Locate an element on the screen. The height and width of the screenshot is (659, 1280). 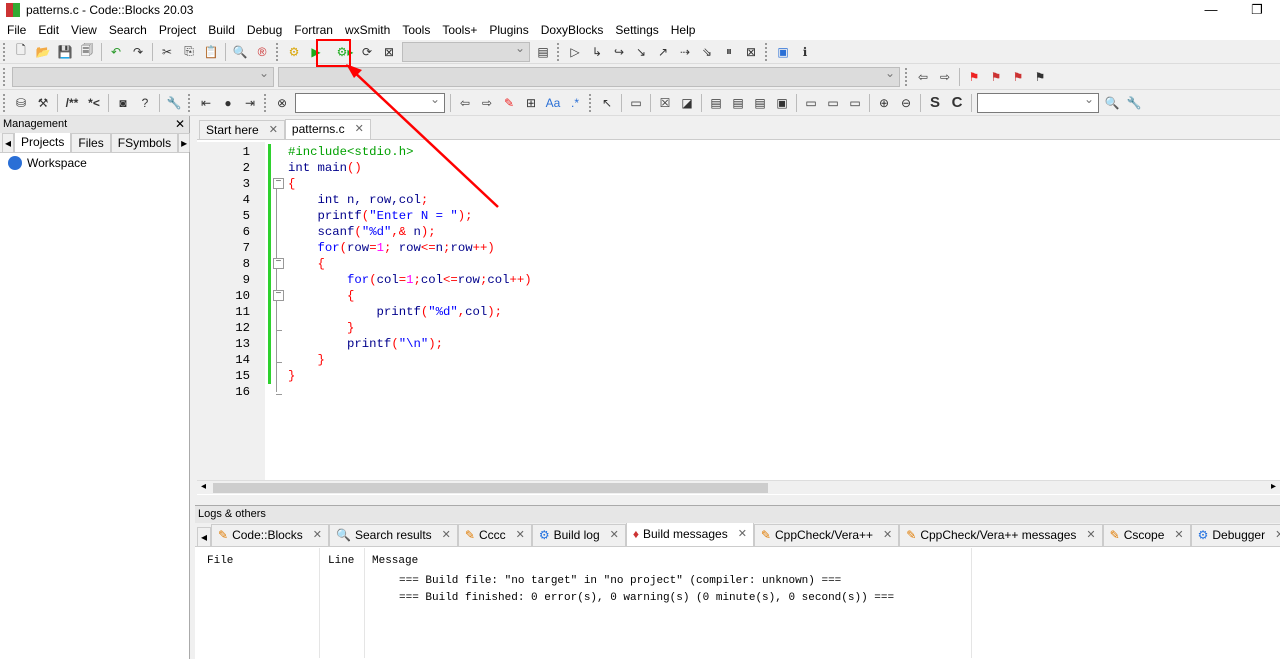
step-into-instruction-icon: ⇘ is located at coordinates (707, 52).